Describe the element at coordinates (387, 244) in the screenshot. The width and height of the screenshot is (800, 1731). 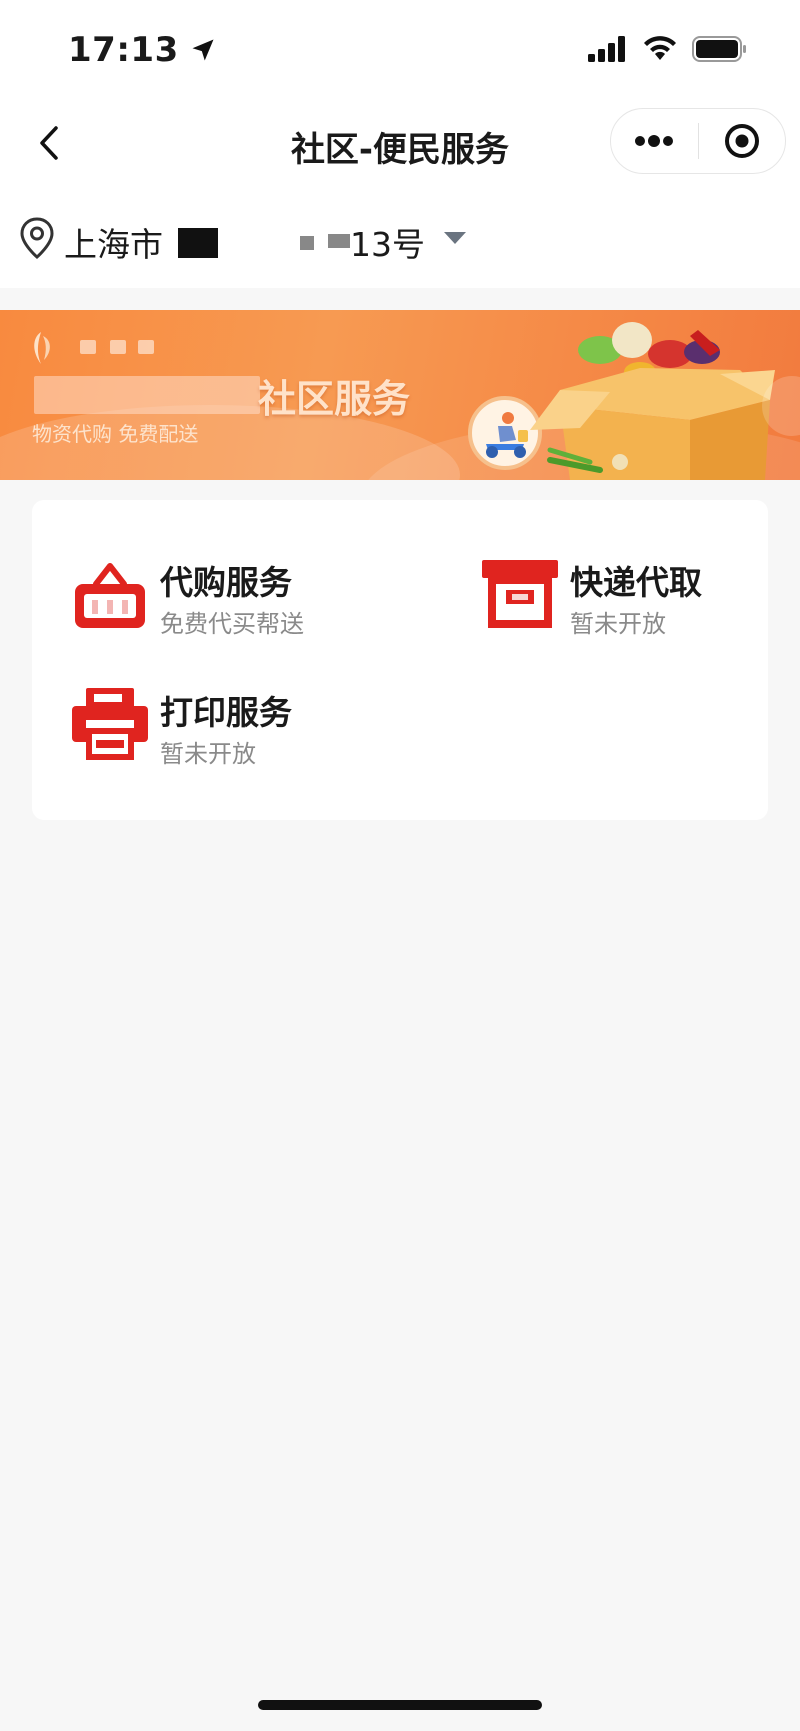
I see `location-suffix: 13号` at that location.